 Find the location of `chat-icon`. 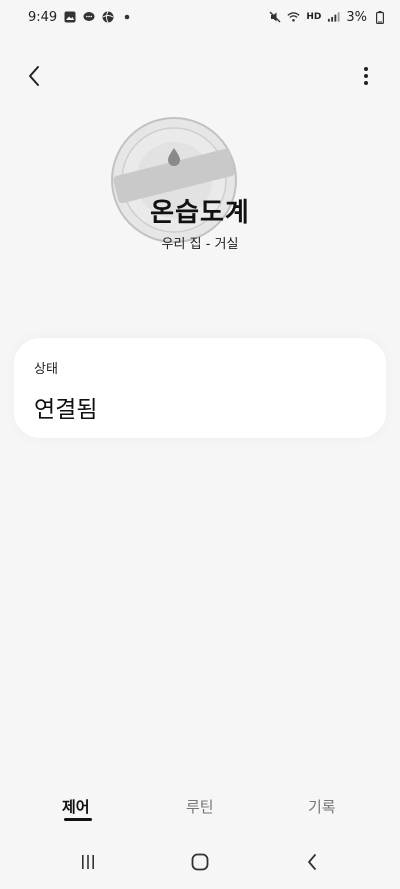

chat-icon is located at coordinates (88, 17).